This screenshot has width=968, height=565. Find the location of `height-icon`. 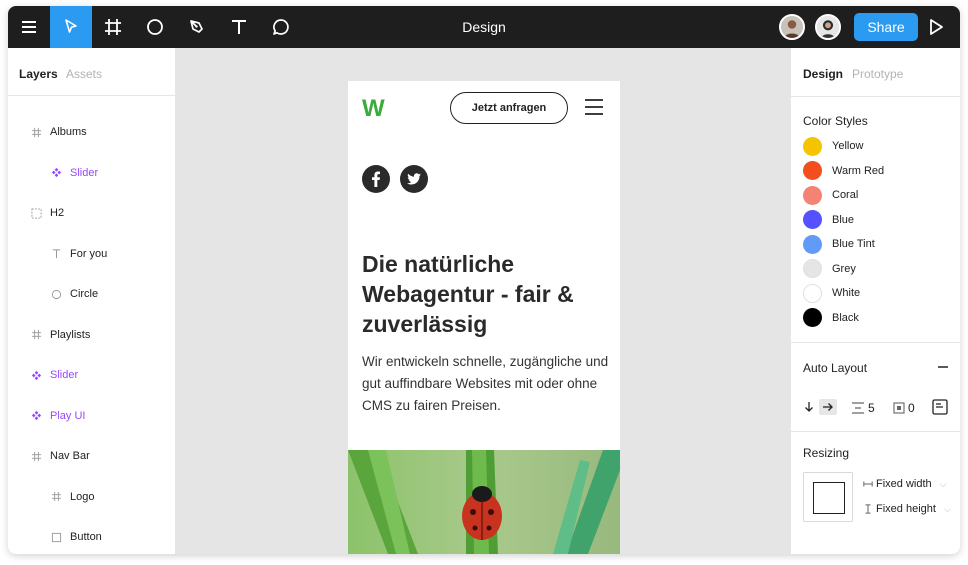

height-icon is located at coordinates (868, 509).